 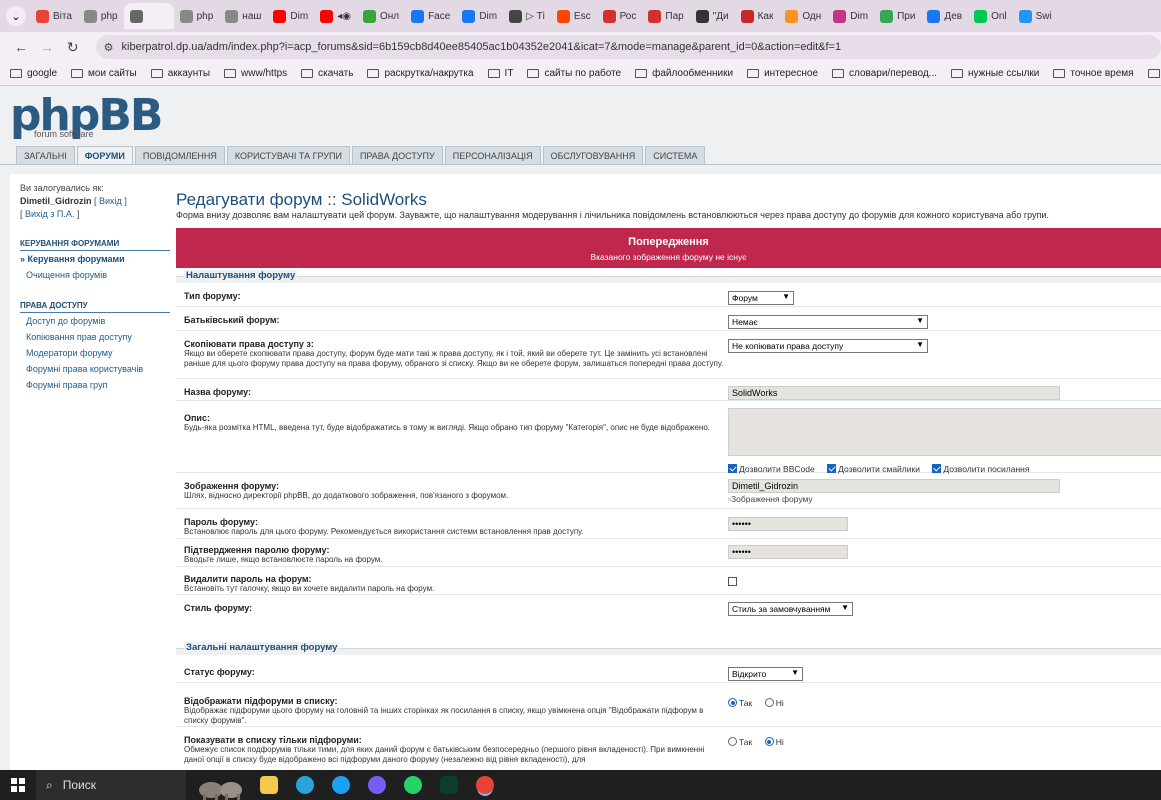 What do you see at coordinates (990, 16) in the screenshot?
I see `browser-tab: Onl` at bounding box center [990, 16].